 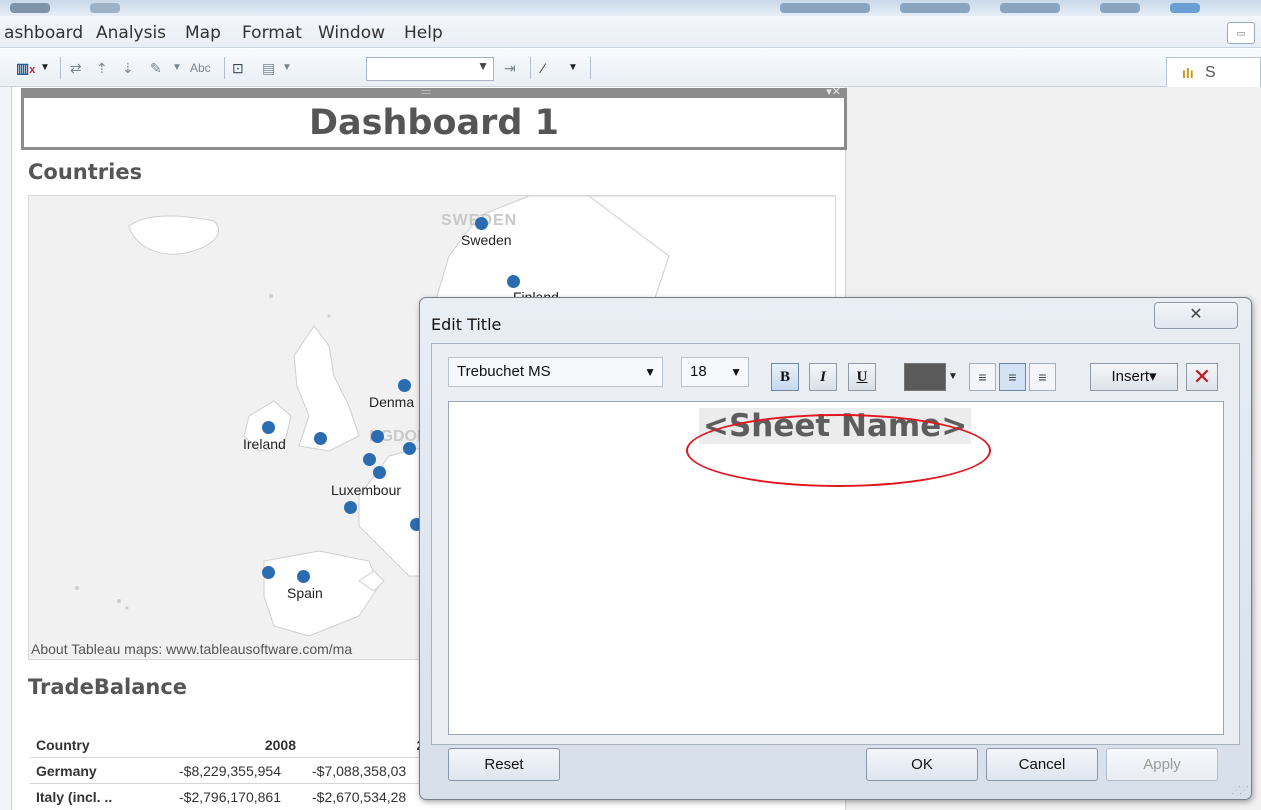 What do you see at coordinates (377, 436) in the screenshot?
I see `map-marker-netherlands` at bounding box center [377, 436].